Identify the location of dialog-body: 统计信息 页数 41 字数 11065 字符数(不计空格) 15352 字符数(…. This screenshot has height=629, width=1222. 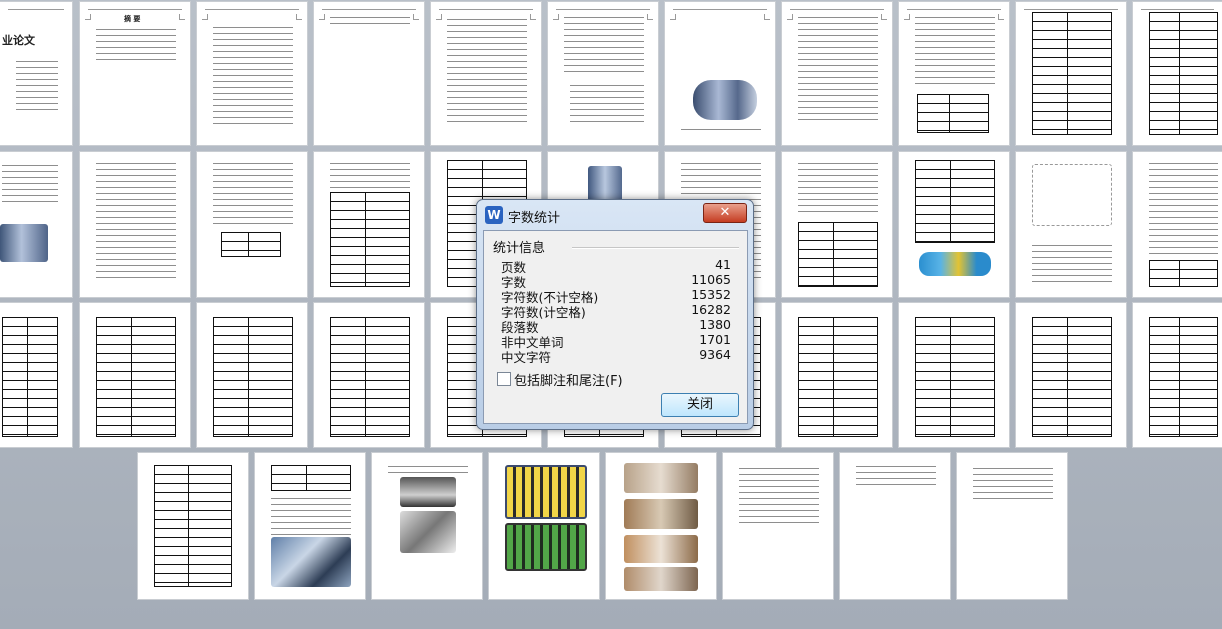
(615, 327).